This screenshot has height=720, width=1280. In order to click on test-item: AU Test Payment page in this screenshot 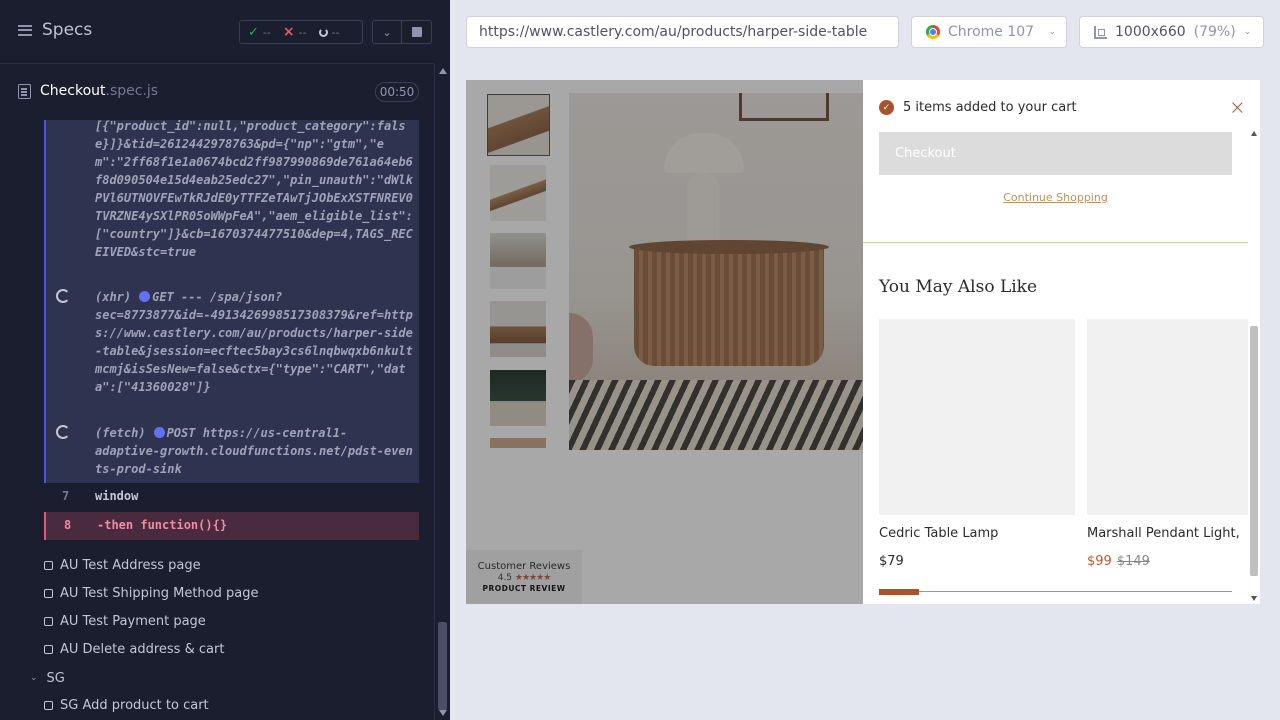, I will do `click(125, 621)`.